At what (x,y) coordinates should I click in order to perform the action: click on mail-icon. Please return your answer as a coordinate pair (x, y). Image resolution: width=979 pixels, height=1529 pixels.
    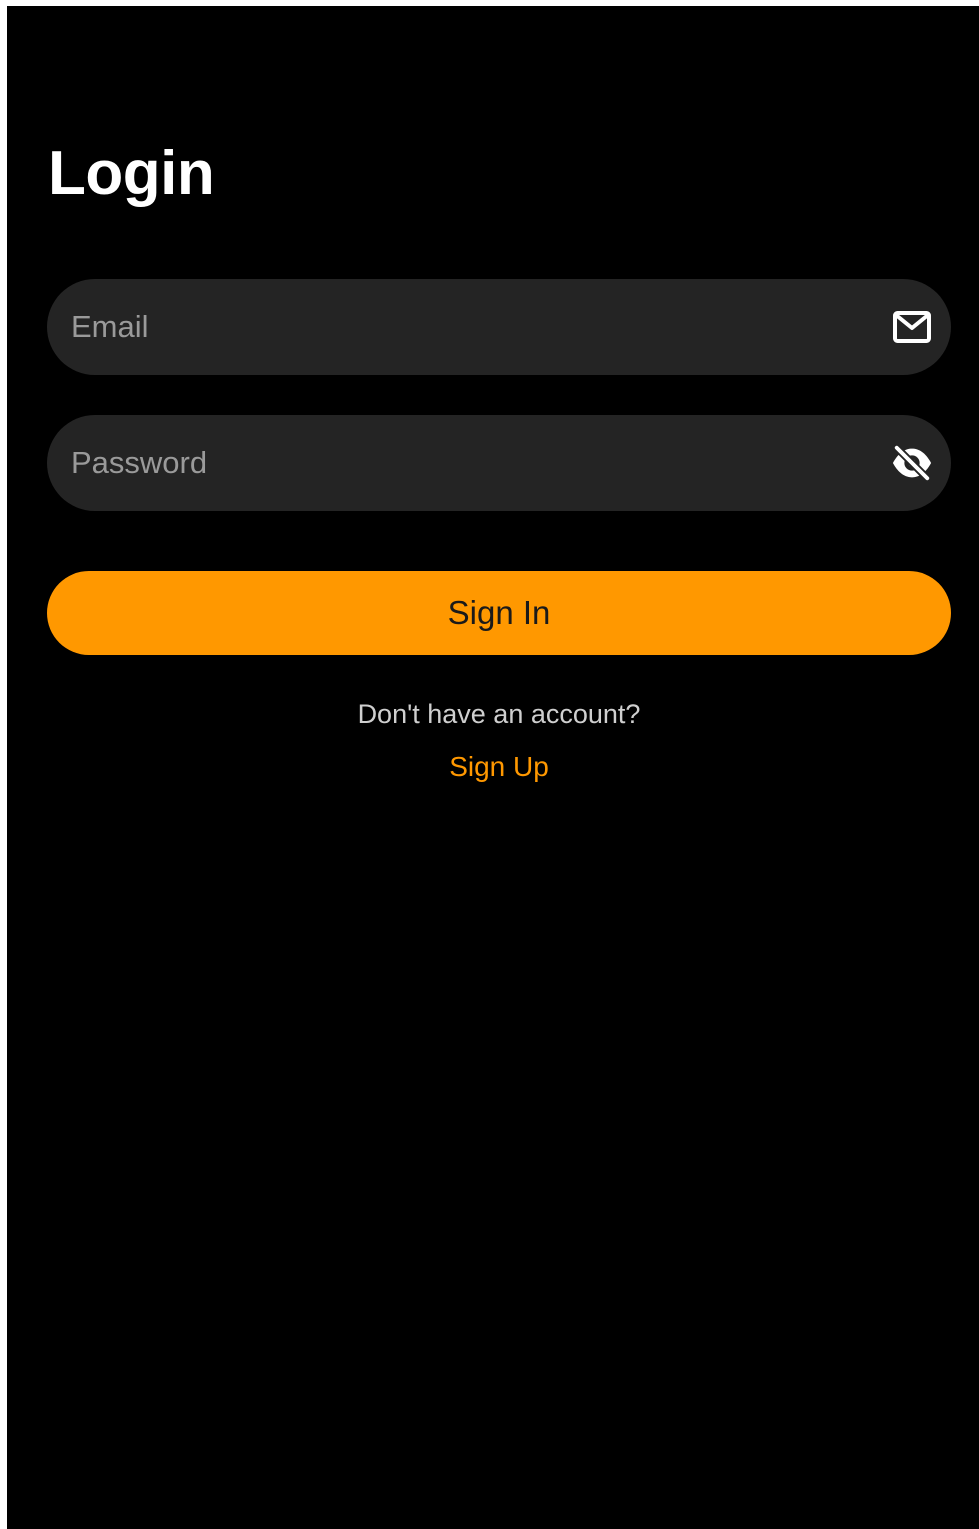
    Looking at the image, I should click on (912, 327).